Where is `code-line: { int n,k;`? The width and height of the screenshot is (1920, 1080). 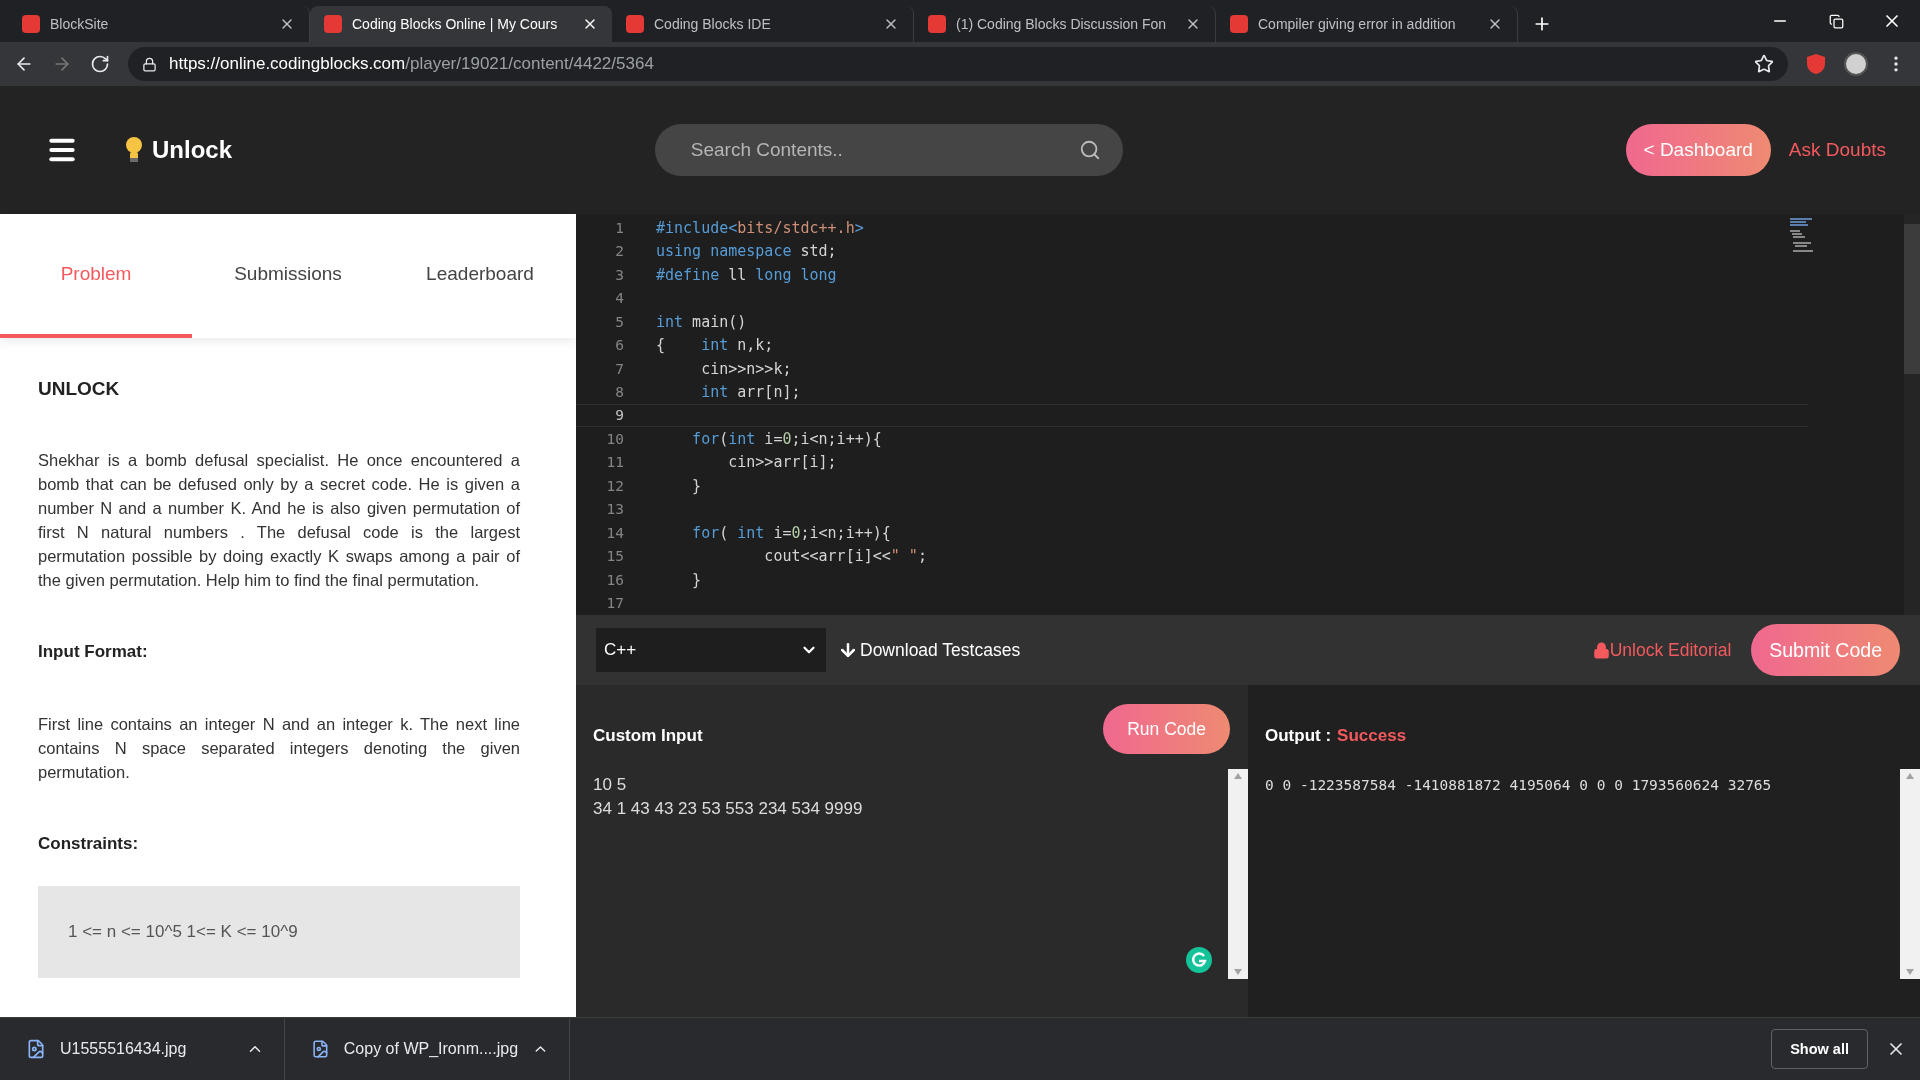
code-line: { int n,k; is located at coordinates (715, 345).